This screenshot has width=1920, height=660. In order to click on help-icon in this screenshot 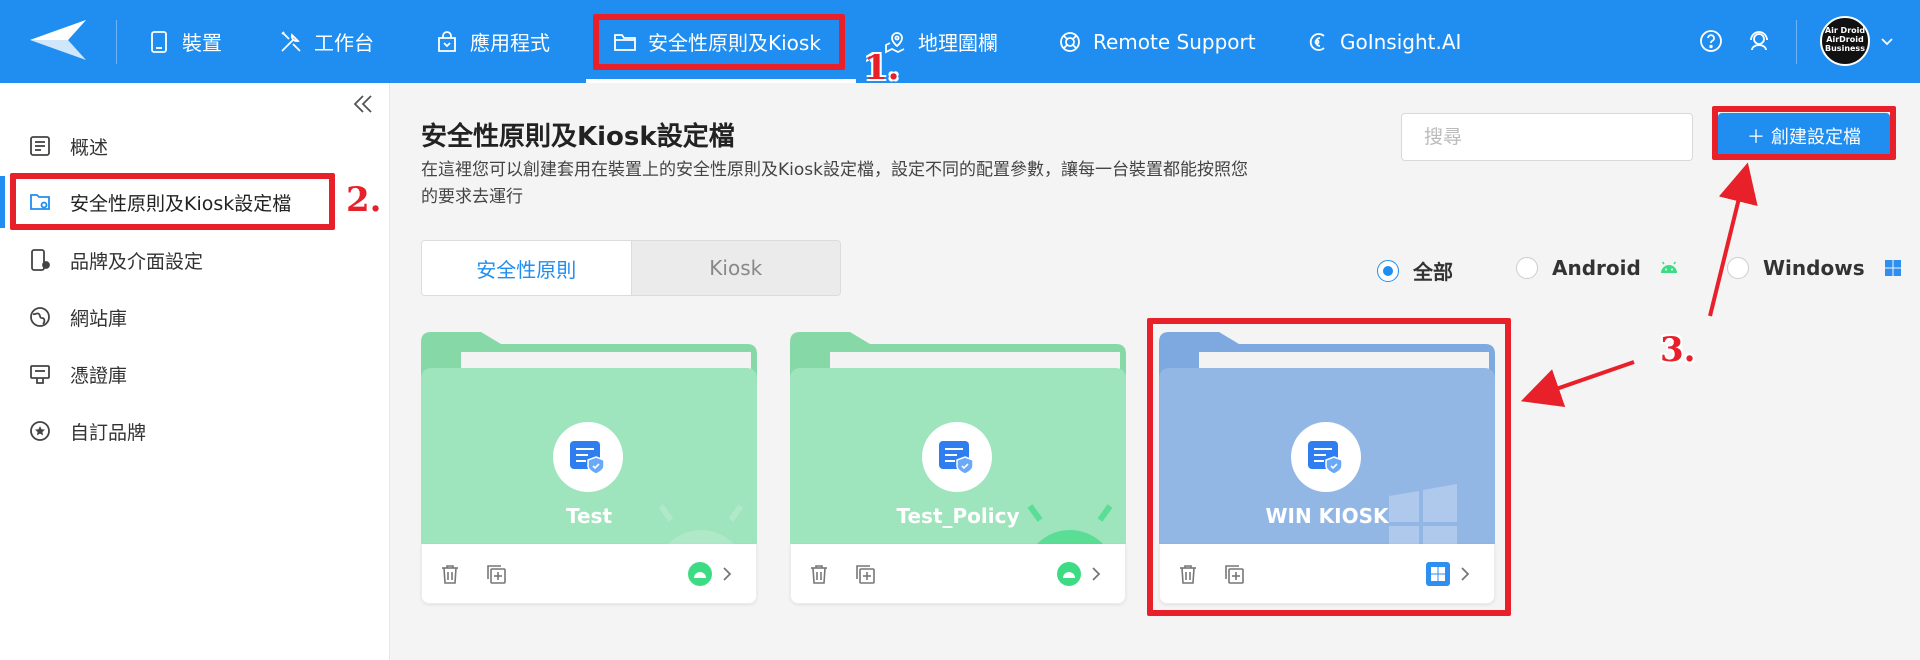, I will do `click(1711, 41)`.